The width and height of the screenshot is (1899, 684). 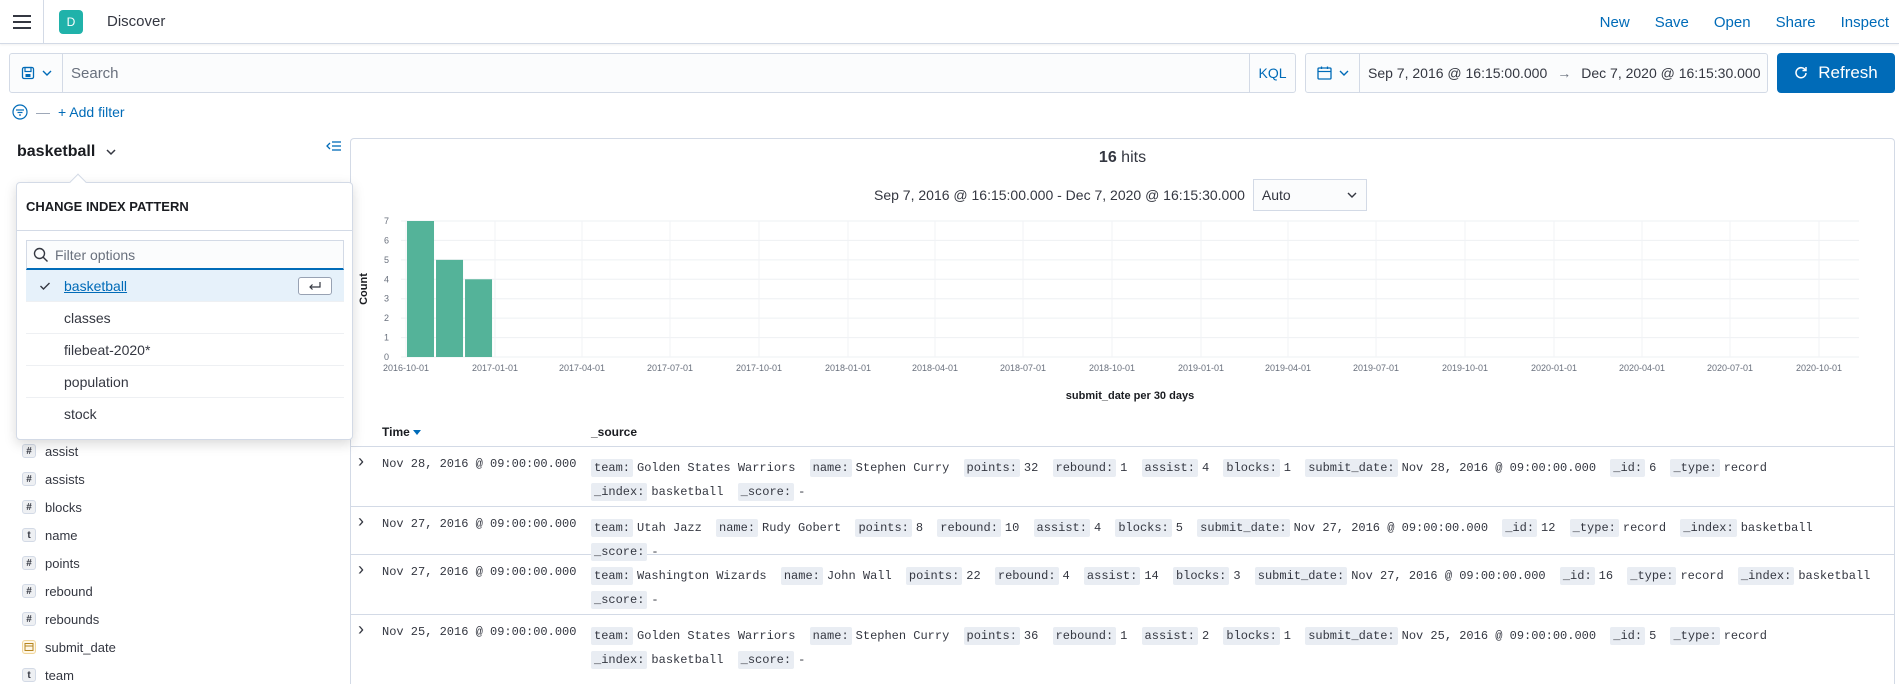 I want to click on interval-value: Auto, so click(x=1276, y=195).